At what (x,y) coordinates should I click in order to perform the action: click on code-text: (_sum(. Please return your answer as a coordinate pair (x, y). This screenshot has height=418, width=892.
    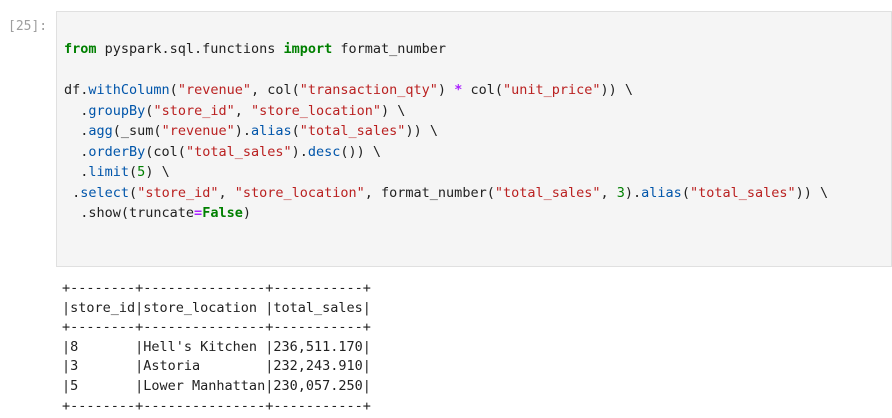
    Looking at the image, I should click on (137, 131).